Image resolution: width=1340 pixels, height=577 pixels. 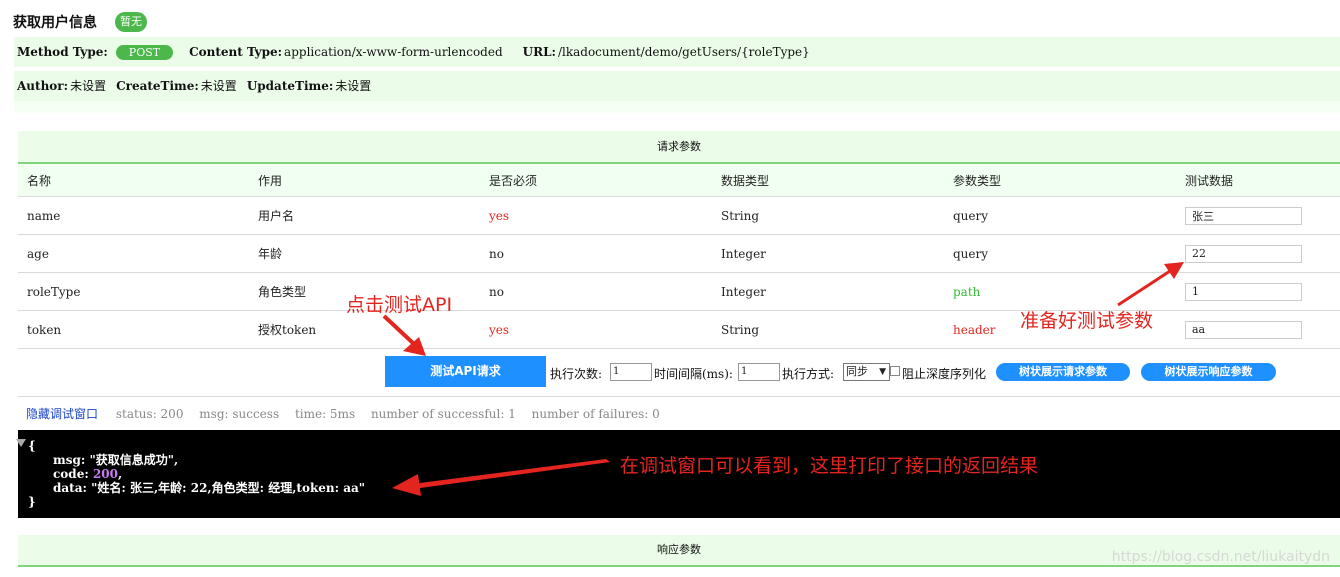 I want to click on arrow-see-result, so click(x=501, y=477).